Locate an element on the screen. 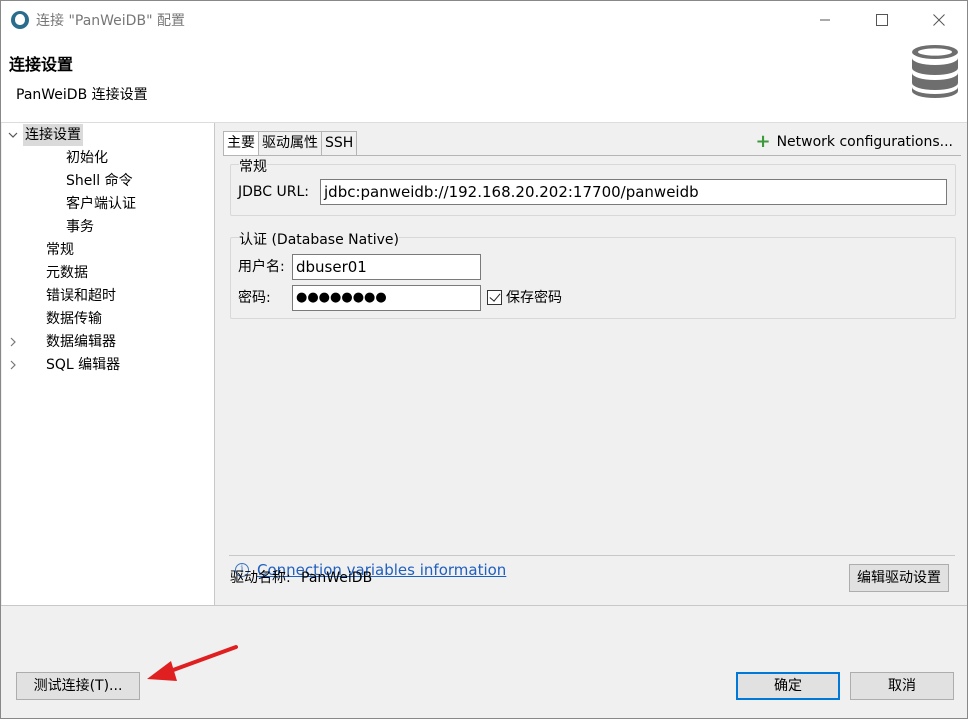 The height and width of the screenshot is (719, 968). annotation-arrow-icon is located at coordinates (192, 663).